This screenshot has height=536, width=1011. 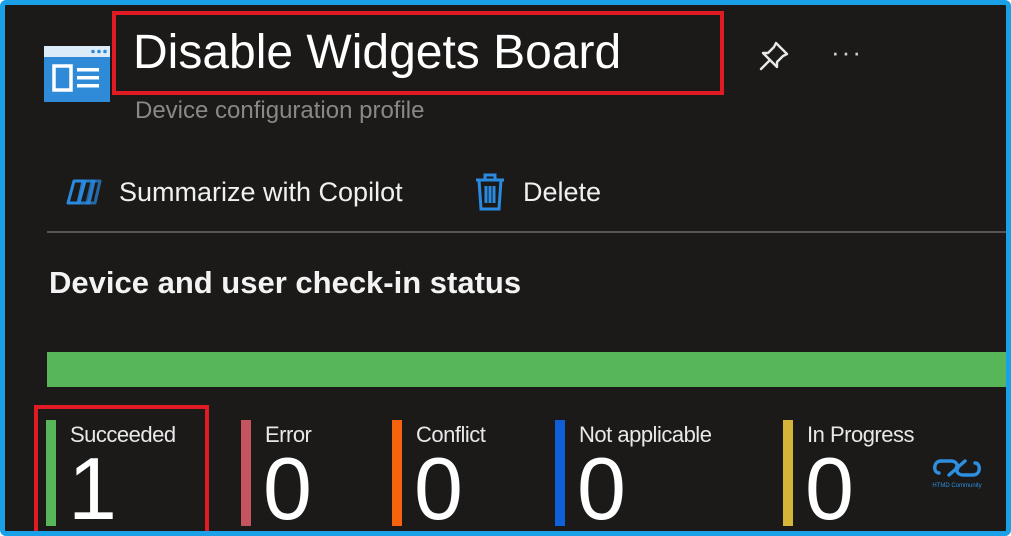 What do you see at coordinates (121, 468) in the screenshot?
I see `succeeded-highlight-box` at bounding box center [121, 468].